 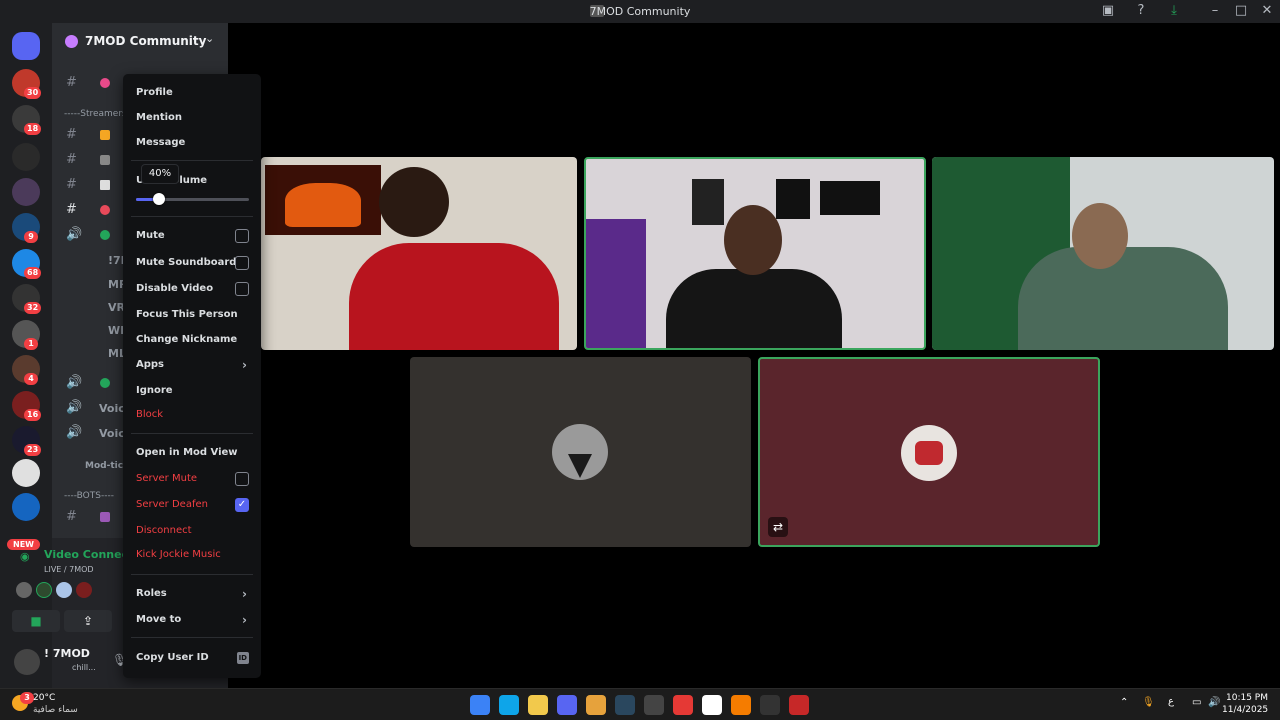 What do you see at coordinates (654, 705) in the screenshot?
I see `obs-icon` at bounding box center [654, 705].